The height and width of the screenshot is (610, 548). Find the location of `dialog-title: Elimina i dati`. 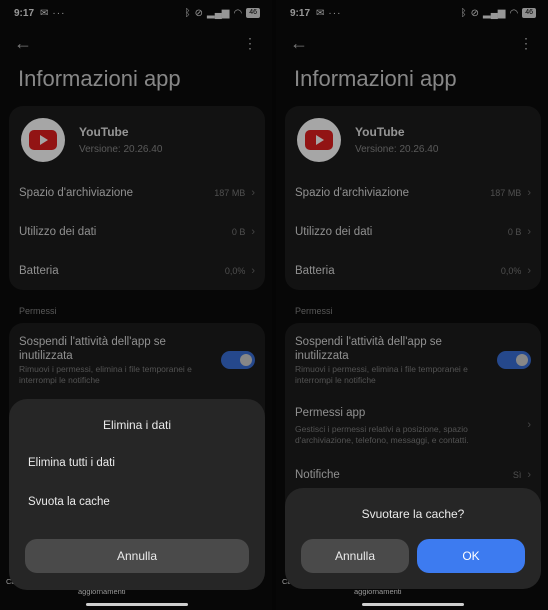

dialog-title: Elimina i dati is located at coordinates (137, 425).